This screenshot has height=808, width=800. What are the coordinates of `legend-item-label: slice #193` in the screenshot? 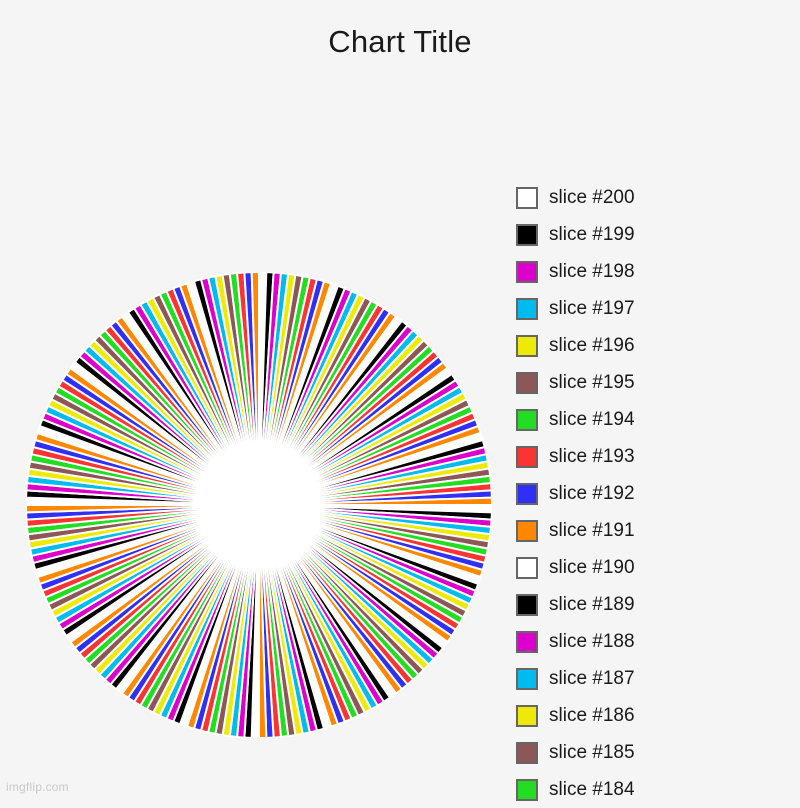 It's located at (592, 456).